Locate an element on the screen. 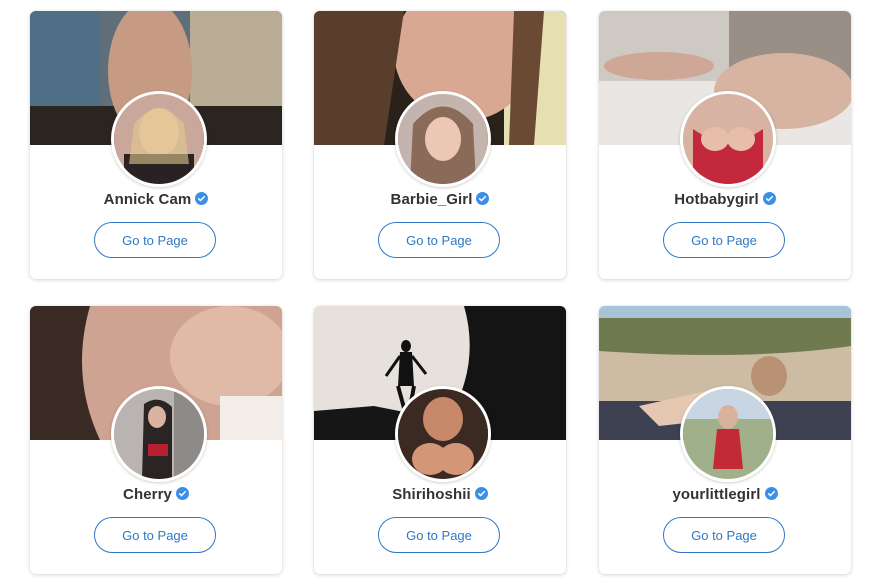 The image size is (888, 588). creator-card: Barbie_Girl Go to Page is located at coordinates (440, 145).